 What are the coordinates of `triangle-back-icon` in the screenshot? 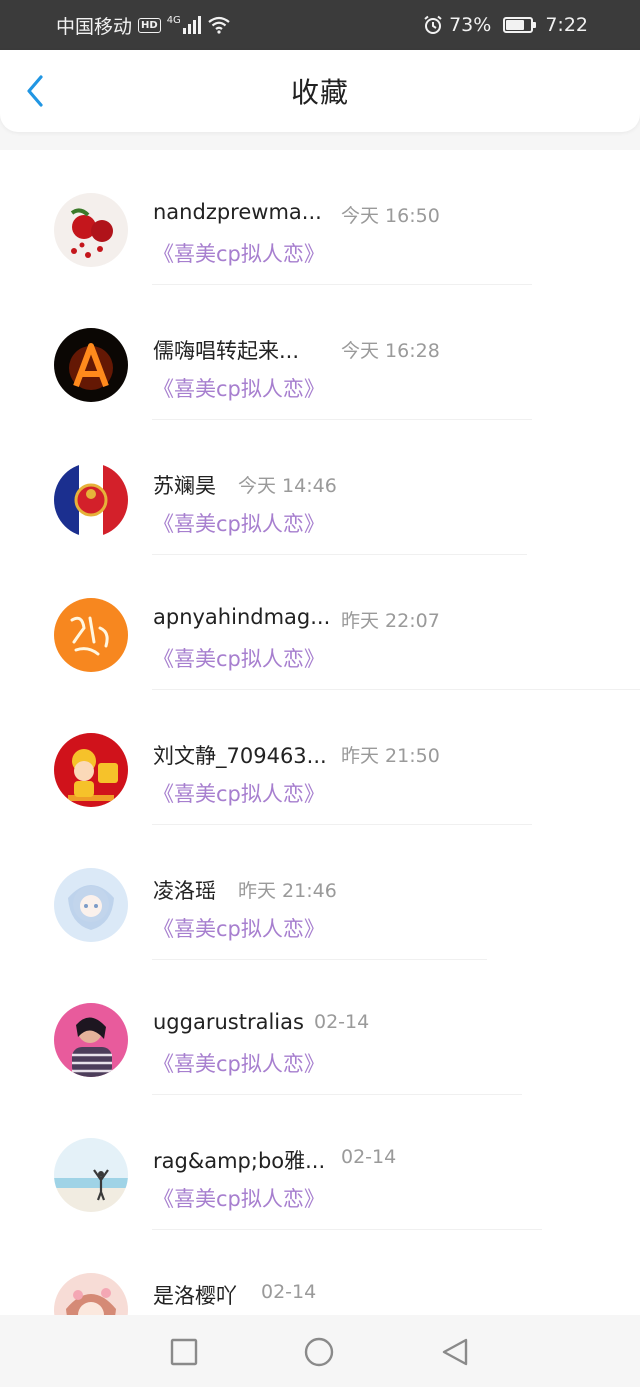 It's located at (455, 1352).